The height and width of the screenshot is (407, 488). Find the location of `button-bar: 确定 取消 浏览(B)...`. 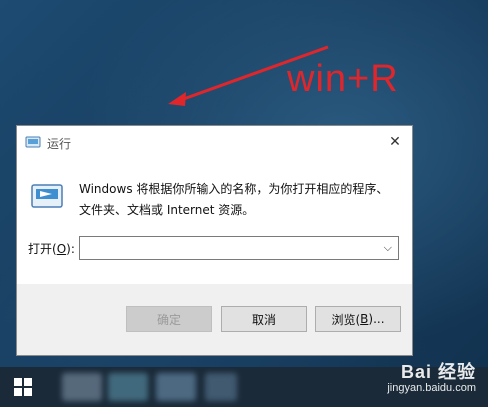

button-bar: 确定 取消 浏览(B)... is located at coordinates (214, 319).